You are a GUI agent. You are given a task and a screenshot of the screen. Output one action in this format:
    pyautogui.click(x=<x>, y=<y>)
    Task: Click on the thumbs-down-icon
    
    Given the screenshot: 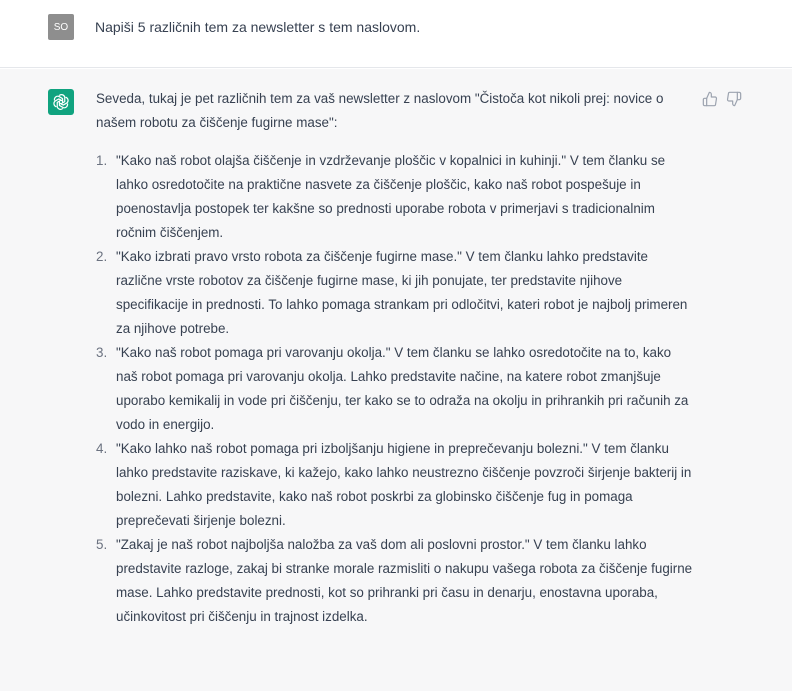 What is the action you would take?
    pyautogui.click(x=734, y=99)
    